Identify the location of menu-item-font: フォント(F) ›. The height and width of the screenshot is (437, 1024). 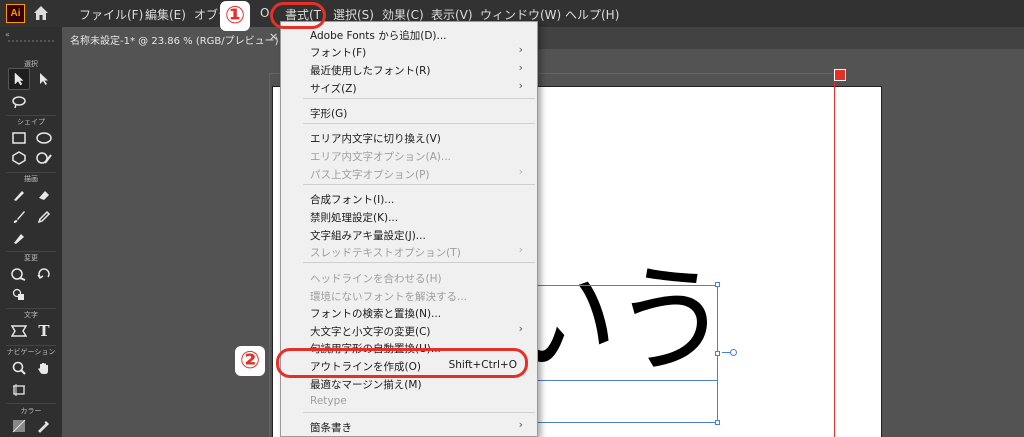
(409, 51).